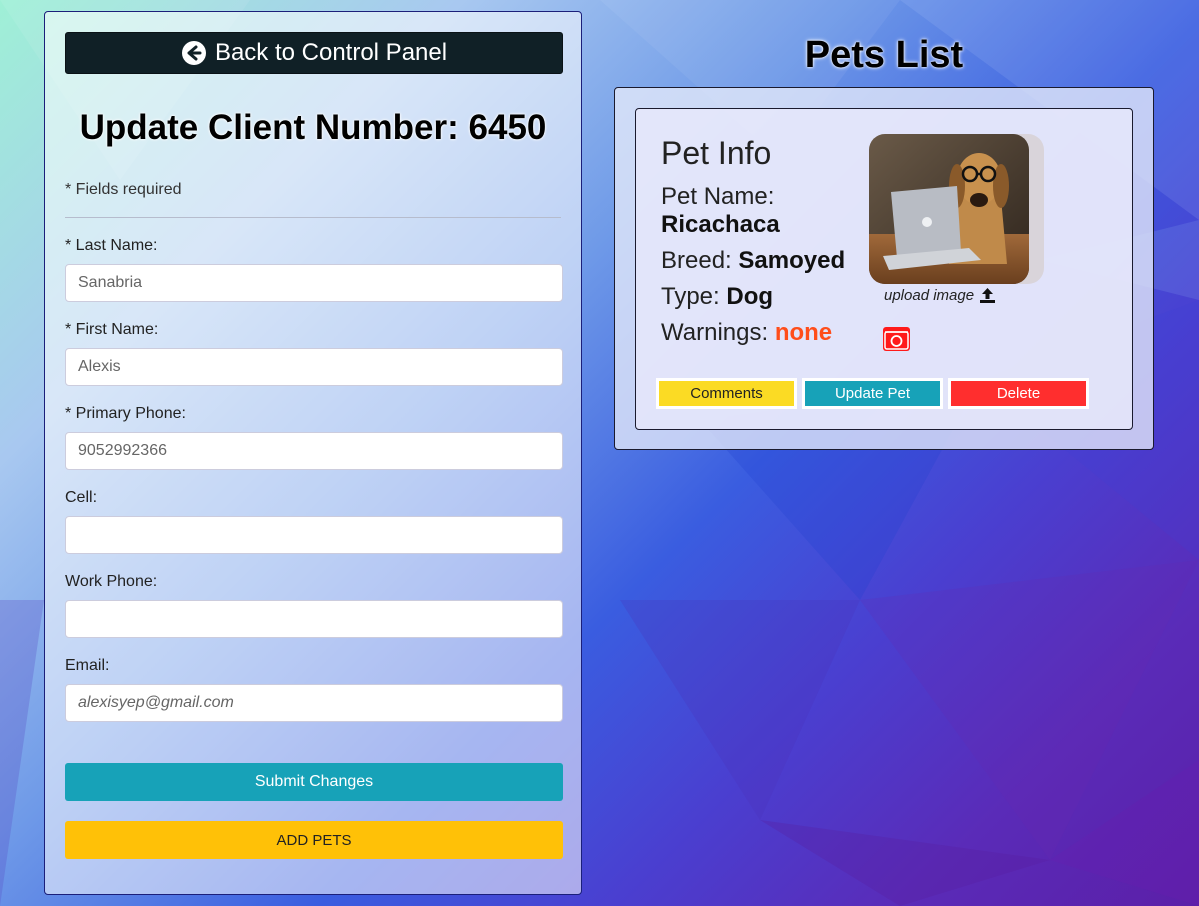 Image resolution: width=1199 pixels, height=906 pixels. I want to click on page-title: Update Client Number: 6450, so click(313, 127).